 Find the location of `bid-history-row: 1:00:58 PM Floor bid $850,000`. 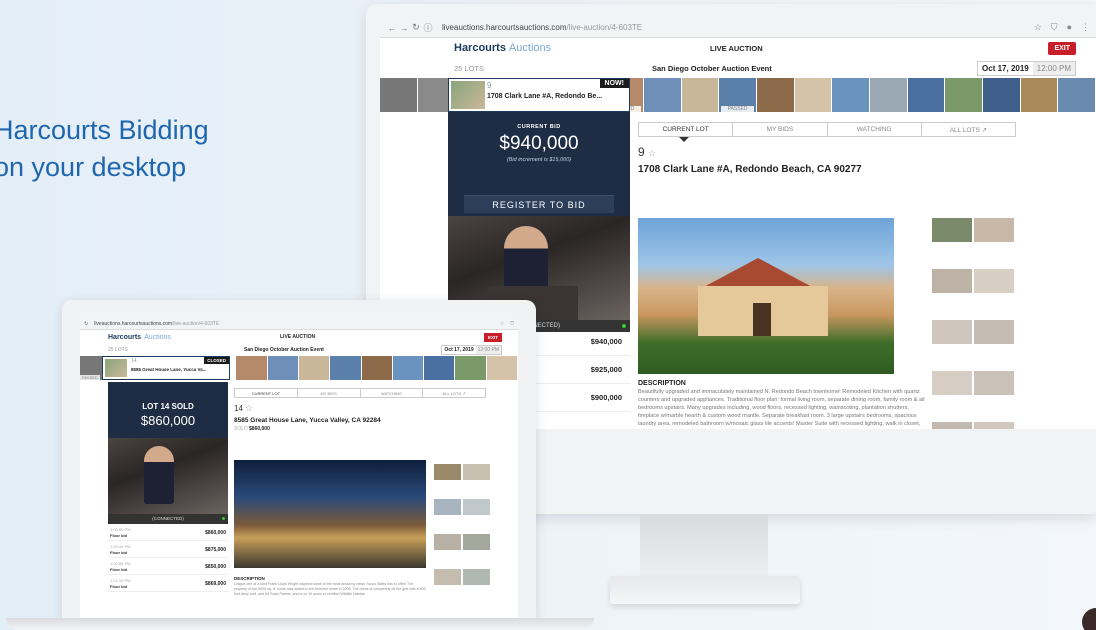

bid-history-row: 1:00:58 PM Floor bid $850,000 is located at coordinates (168, 566).